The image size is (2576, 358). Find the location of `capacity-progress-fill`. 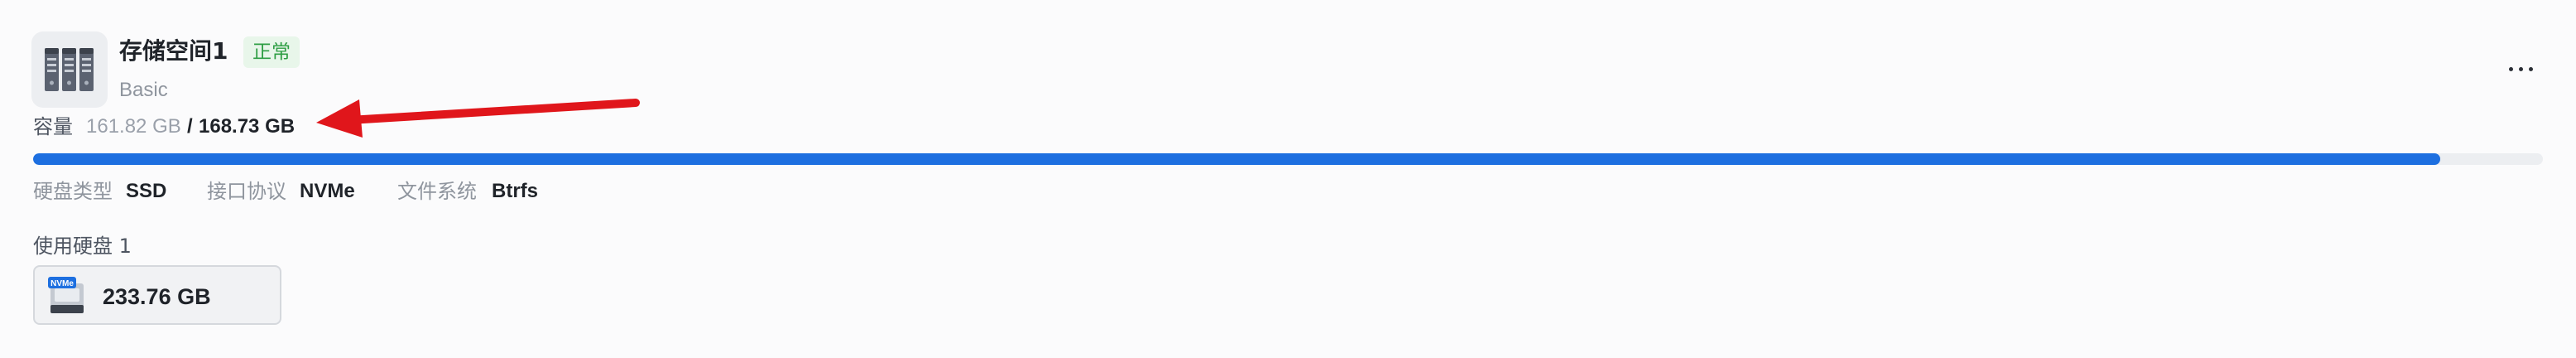

capacity-progress-fill is located at coordinates (1236, 159).